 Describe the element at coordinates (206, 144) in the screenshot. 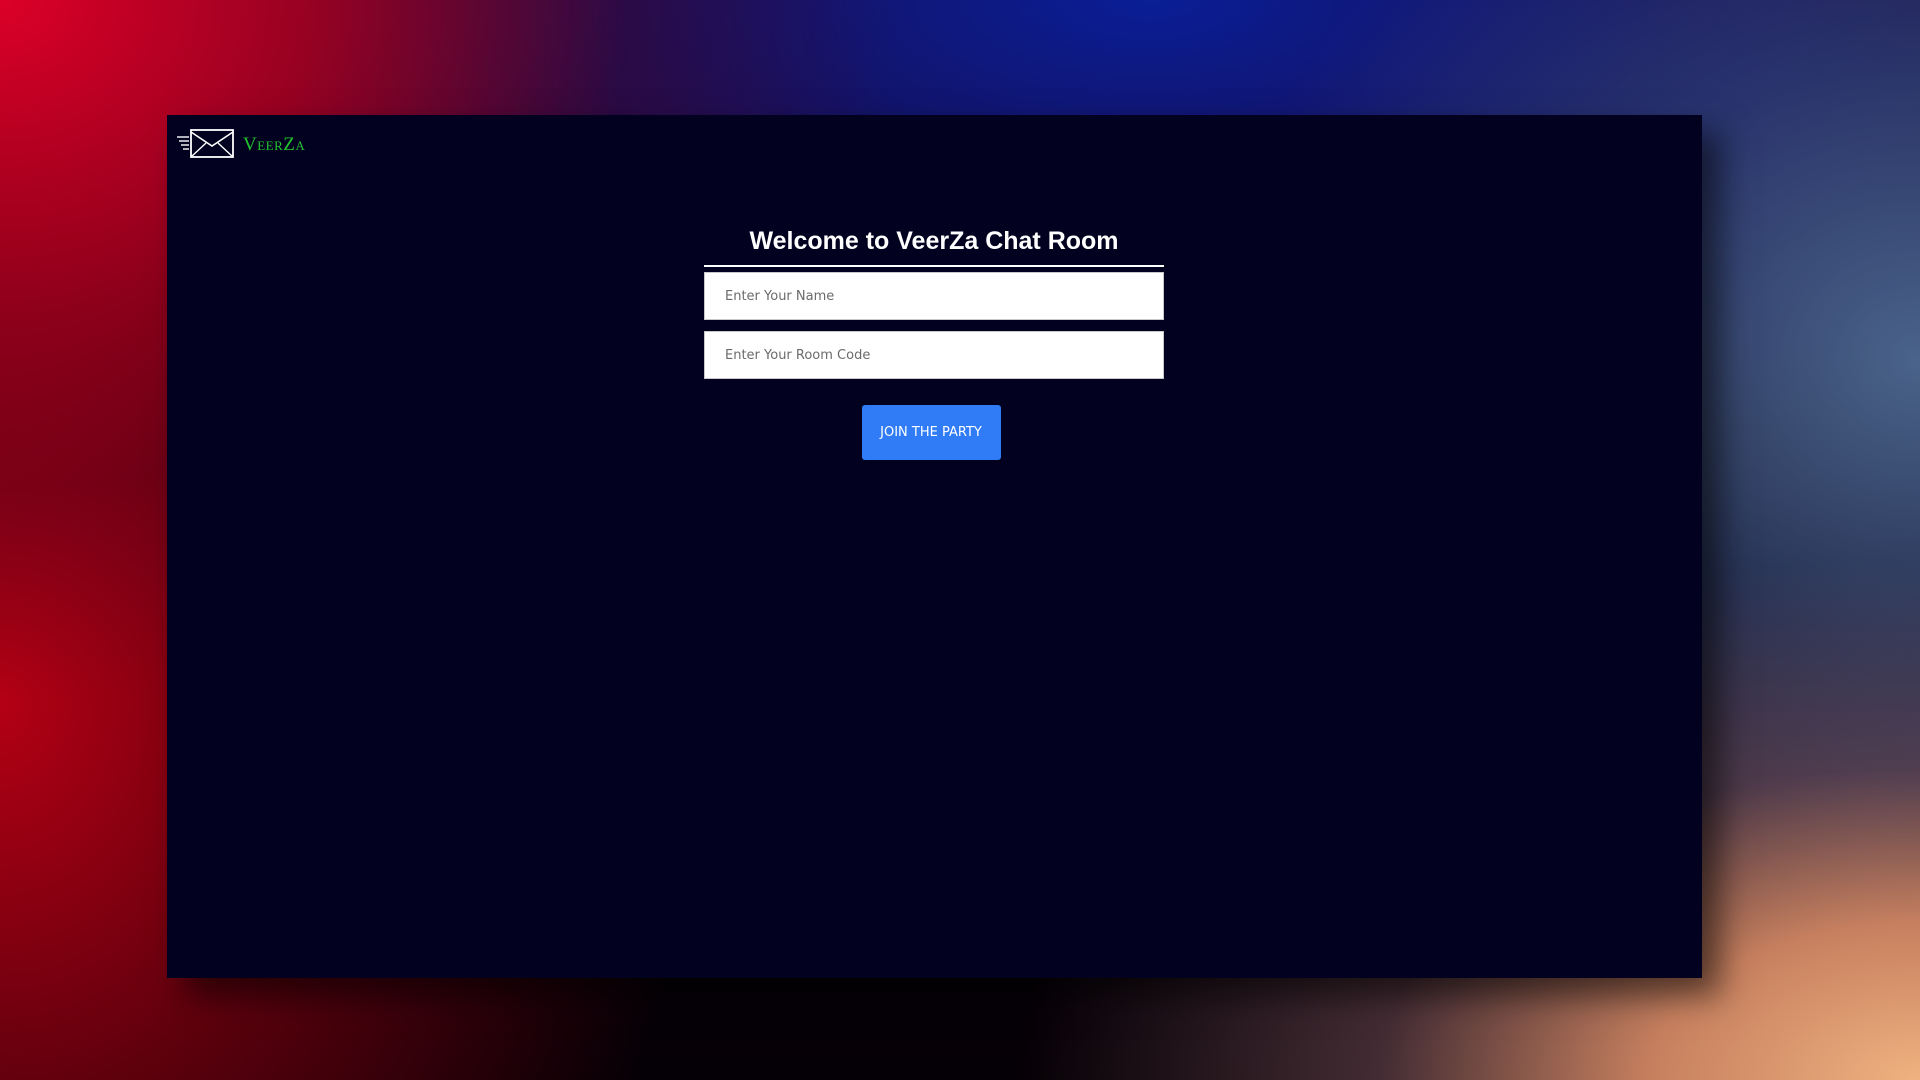

I see `envelope-icon` at that location.